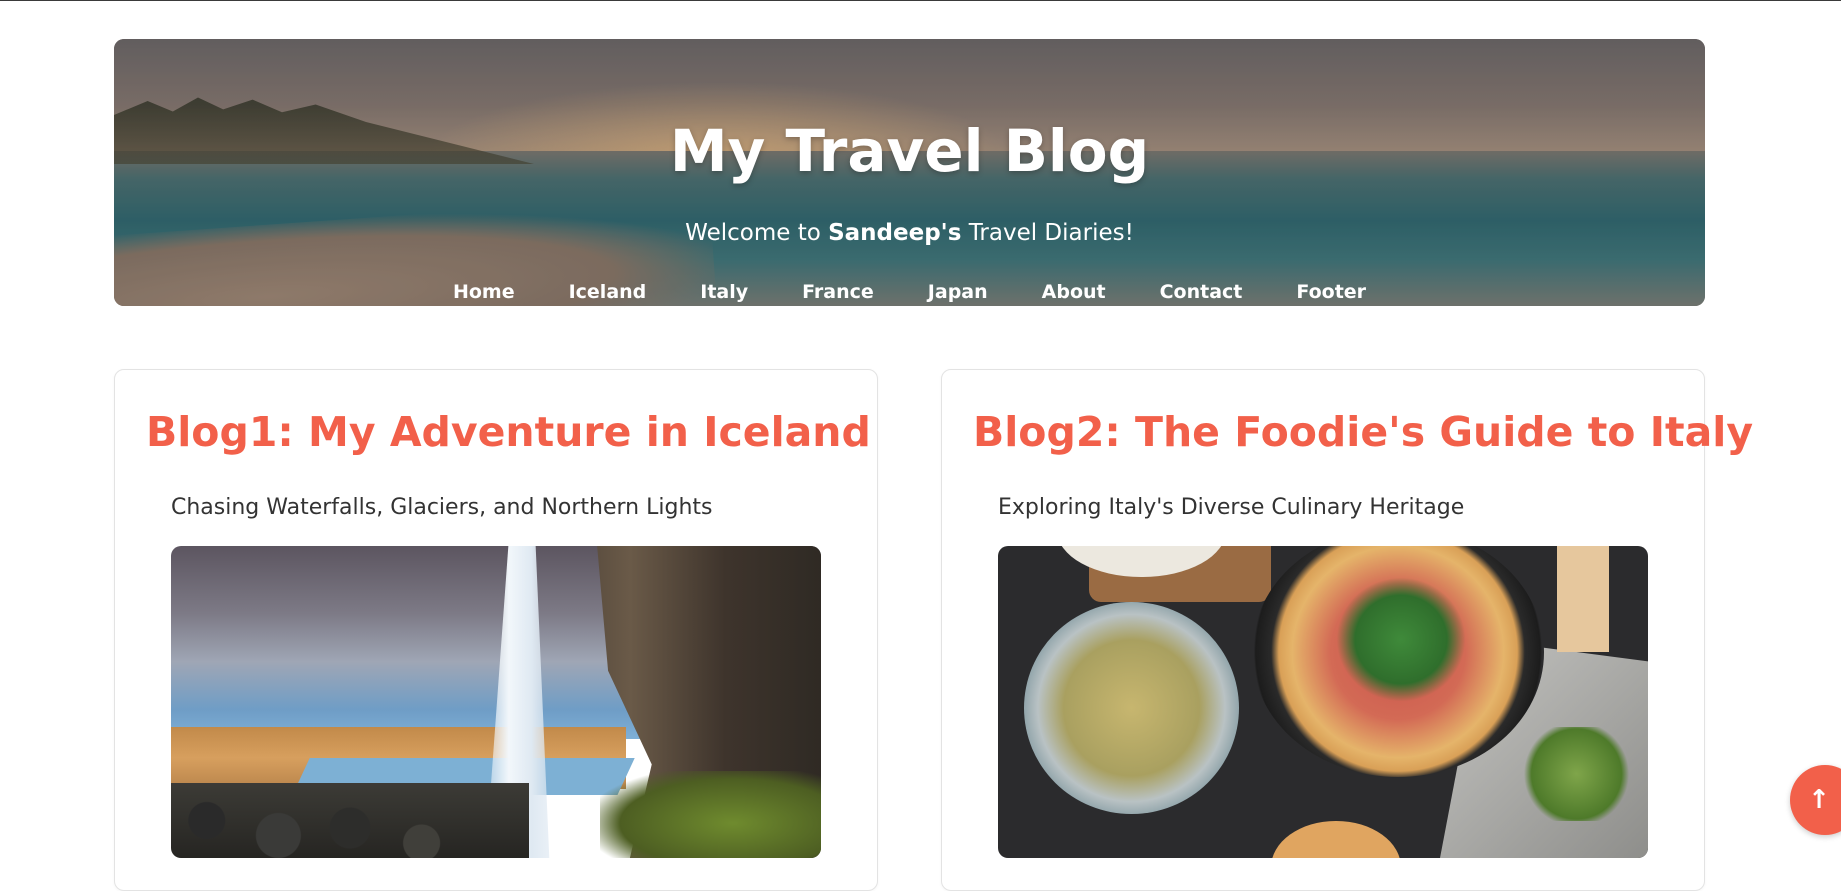 This screenshot has width=1841, height=891. What do you see at coordinates (496, 702) in the screenshot?
I see `iceland-waterfall-image` at bounding box center [496, 702].